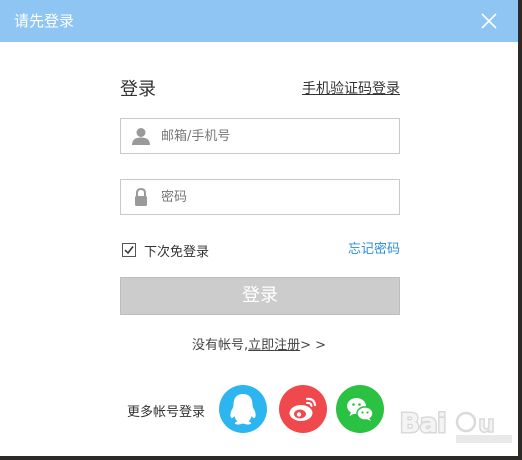  Describe the element at coordinates (177, 252) in the screenshot. I see `remember-label: 下次免登录` at that location.